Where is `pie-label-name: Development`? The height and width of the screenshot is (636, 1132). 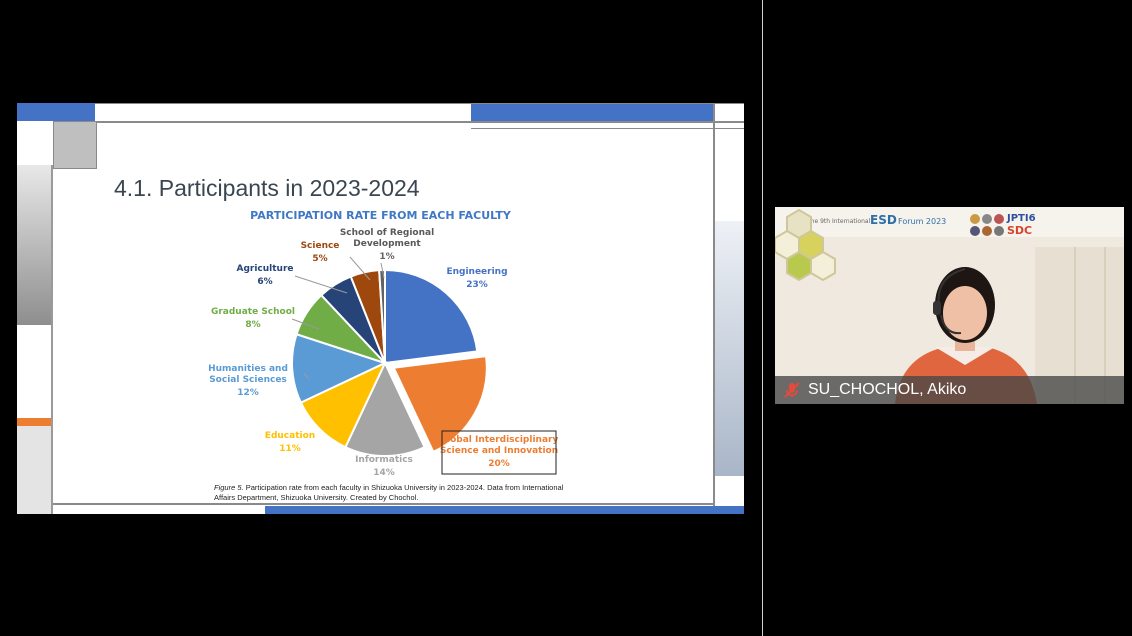 pie-label-name: Development is located at coordinates (387, 244).